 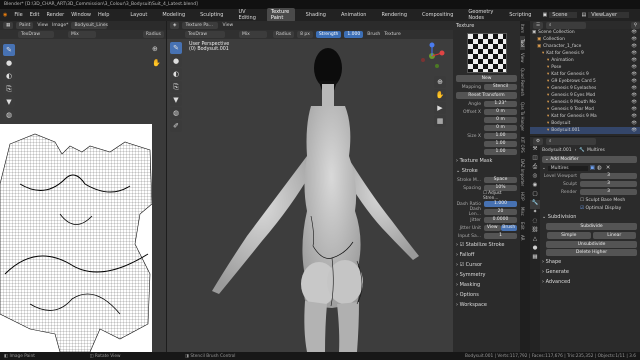 What do you see at coordinates (500, 120) in the screenshot?
I see `offset-y-field: 0 m` at bounding box center [500, 120].